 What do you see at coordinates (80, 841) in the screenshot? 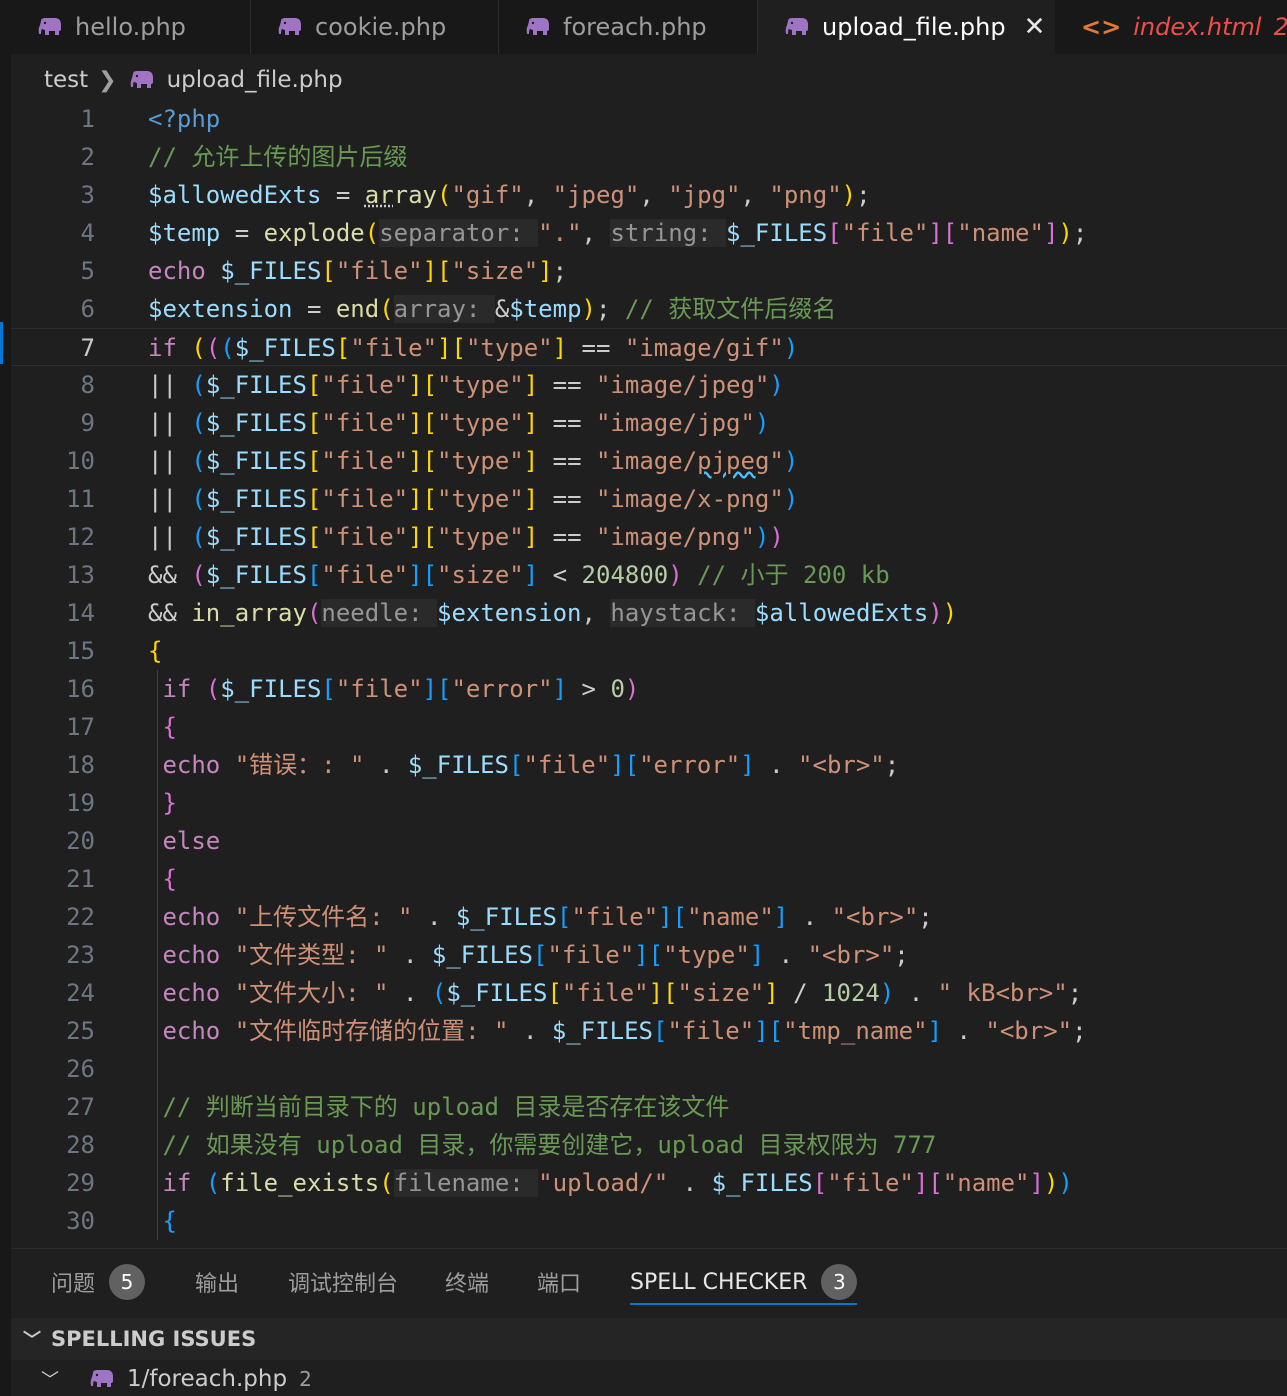
I see `line-number: 20` at bounding box center [80, 841].